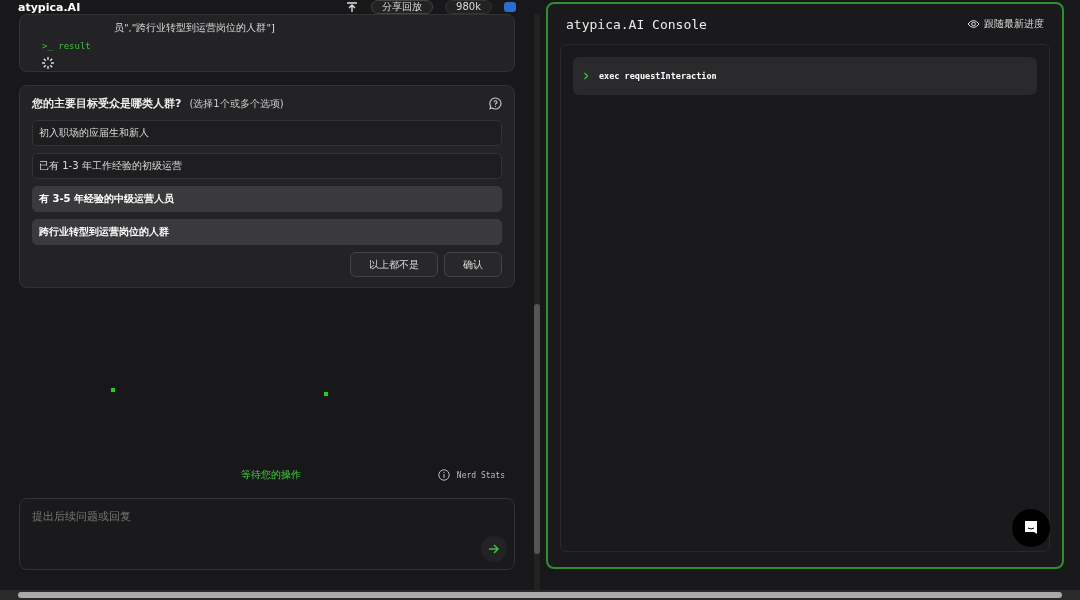 Image resolution: width=1080 pixels, height=600 pixels. Describe the element at coordinates (402, 7) in the screenshot. I see `share-button: 分享回放` at that location.